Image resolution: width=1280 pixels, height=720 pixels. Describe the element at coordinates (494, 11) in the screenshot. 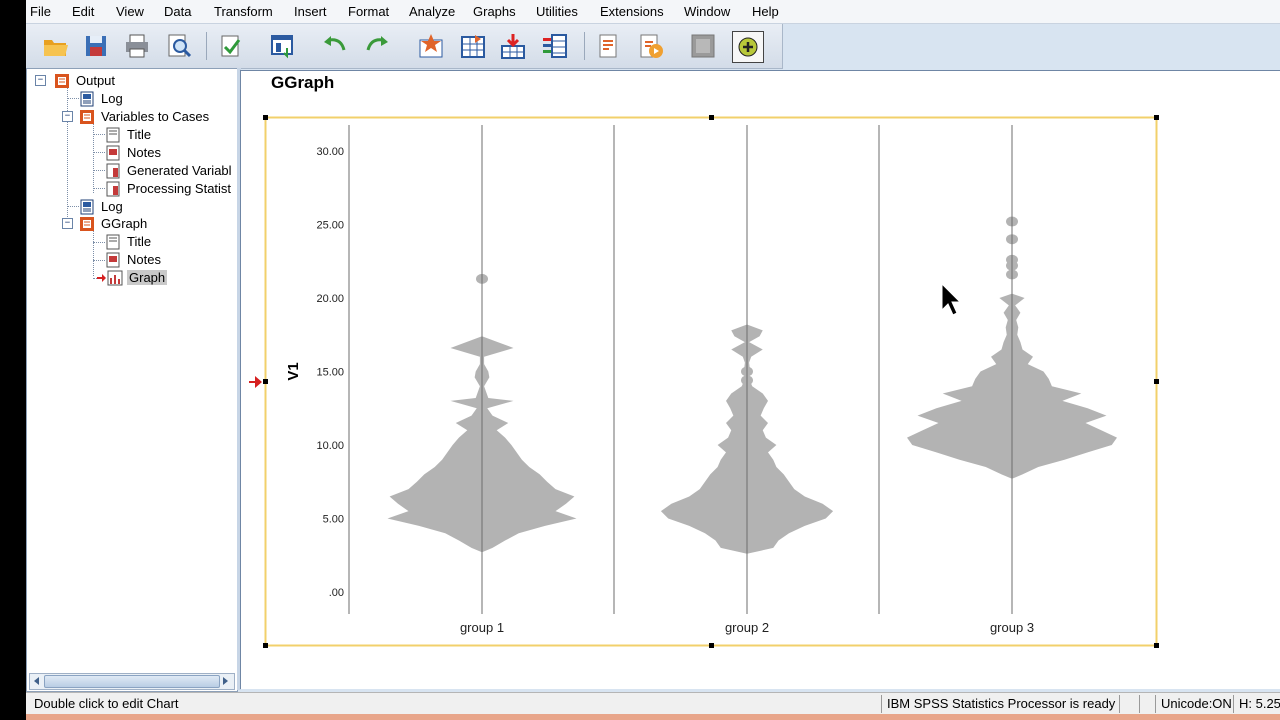

I see `menu-graphs: Graphs` at that location.